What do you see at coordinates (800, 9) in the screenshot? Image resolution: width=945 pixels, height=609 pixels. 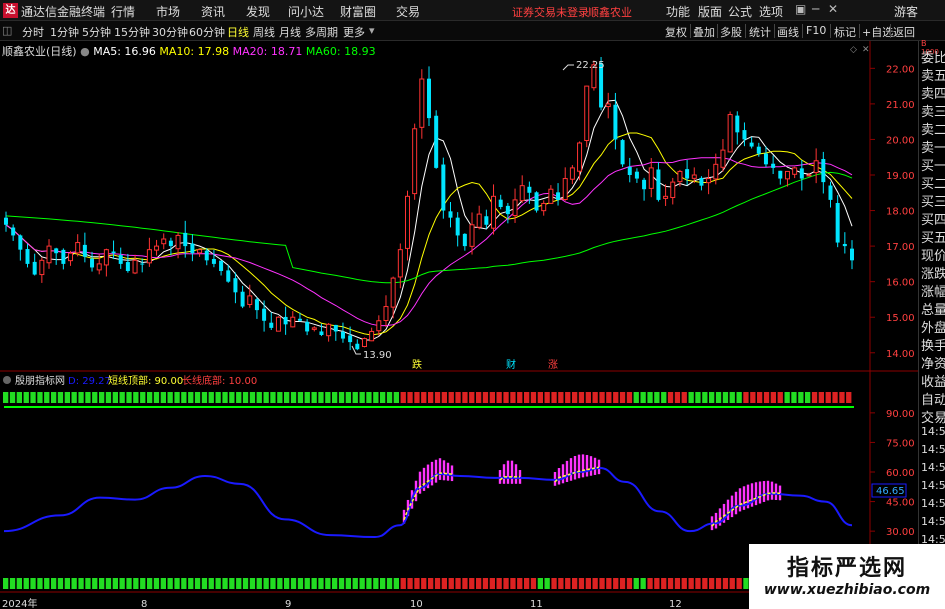 I see `maximize-icon: ▣` at bounding box center [800, 9].